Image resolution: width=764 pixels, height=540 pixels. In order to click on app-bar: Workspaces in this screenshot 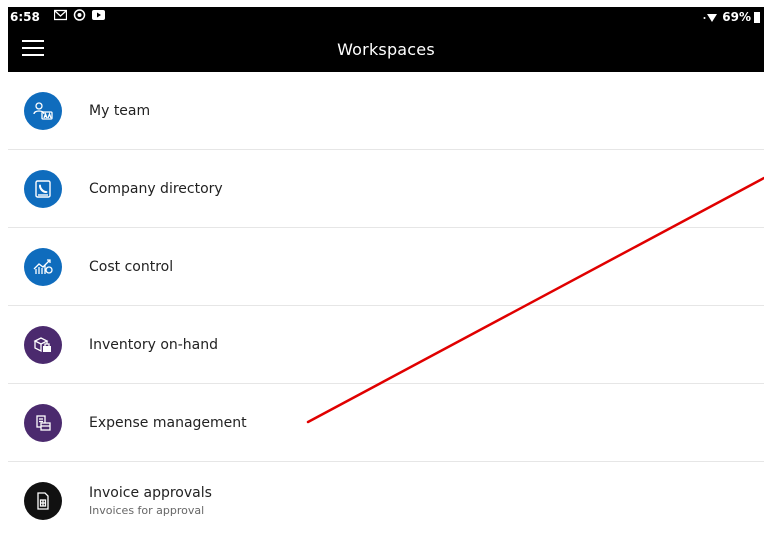, I will do `click(386, 50)`.